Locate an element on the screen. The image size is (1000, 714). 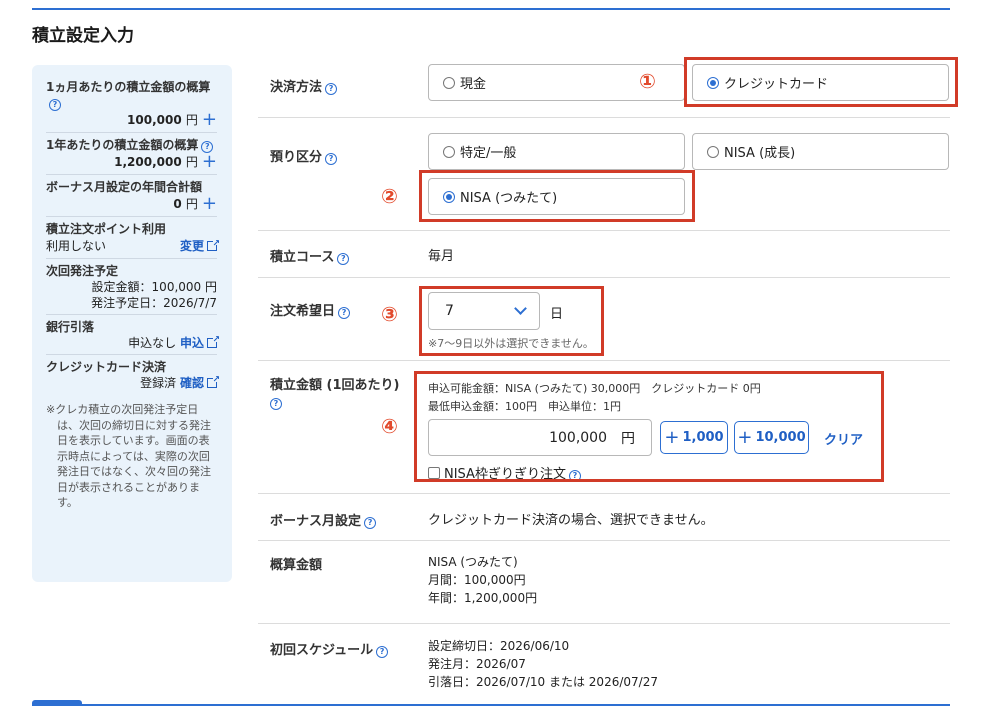
yearly-value: 1,200,000 is located at coordinates (148, 162).